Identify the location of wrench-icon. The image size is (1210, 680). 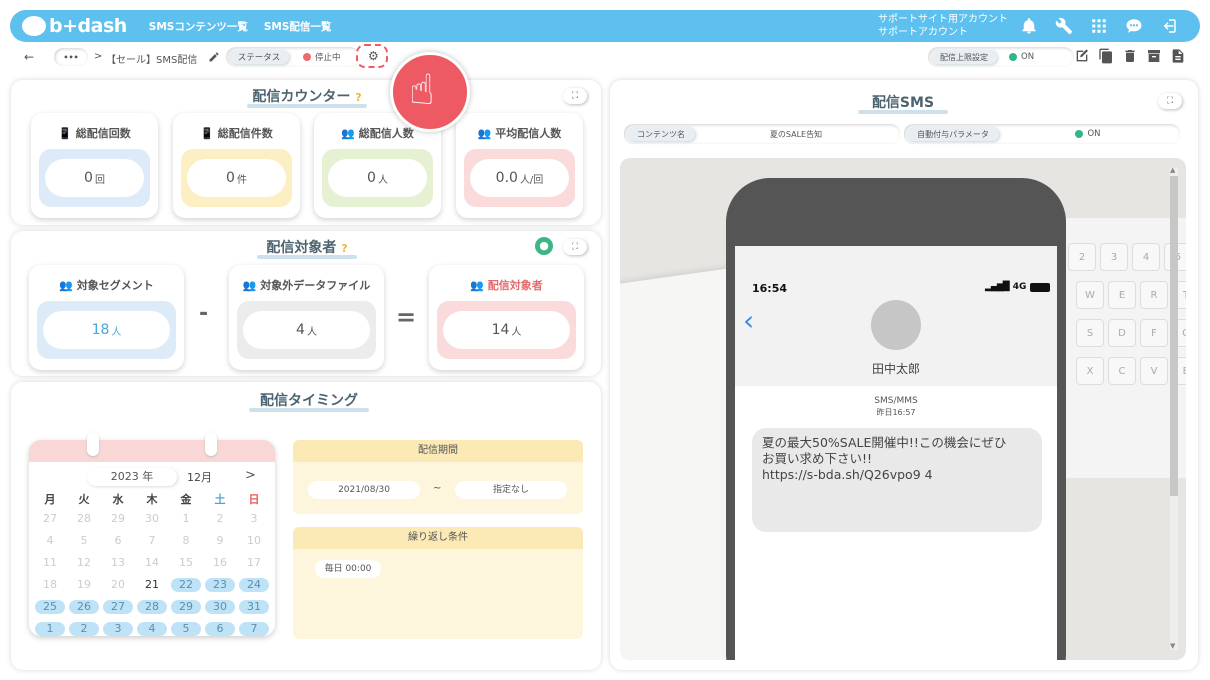
(1064, 26).